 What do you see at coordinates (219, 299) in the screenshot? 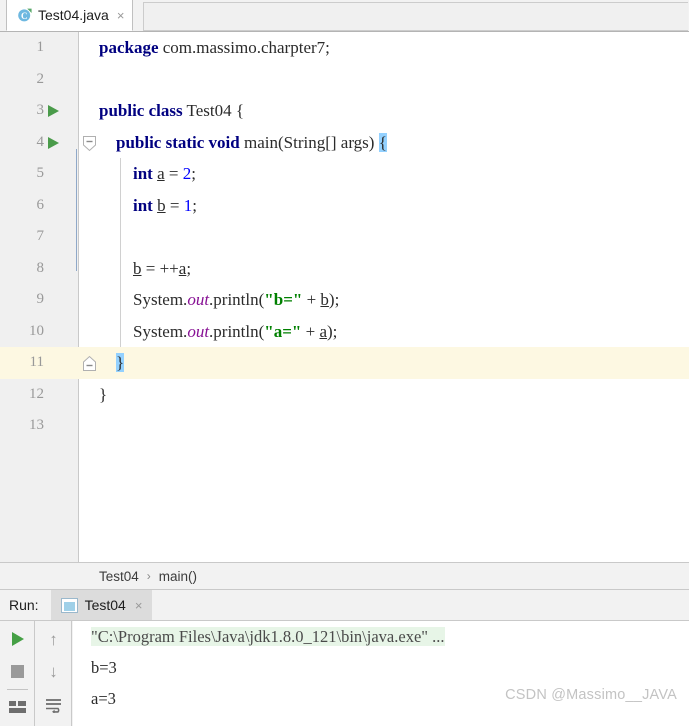
I see `code-text: System.out.println("b=" + b);` at bounding box center [219, 299].